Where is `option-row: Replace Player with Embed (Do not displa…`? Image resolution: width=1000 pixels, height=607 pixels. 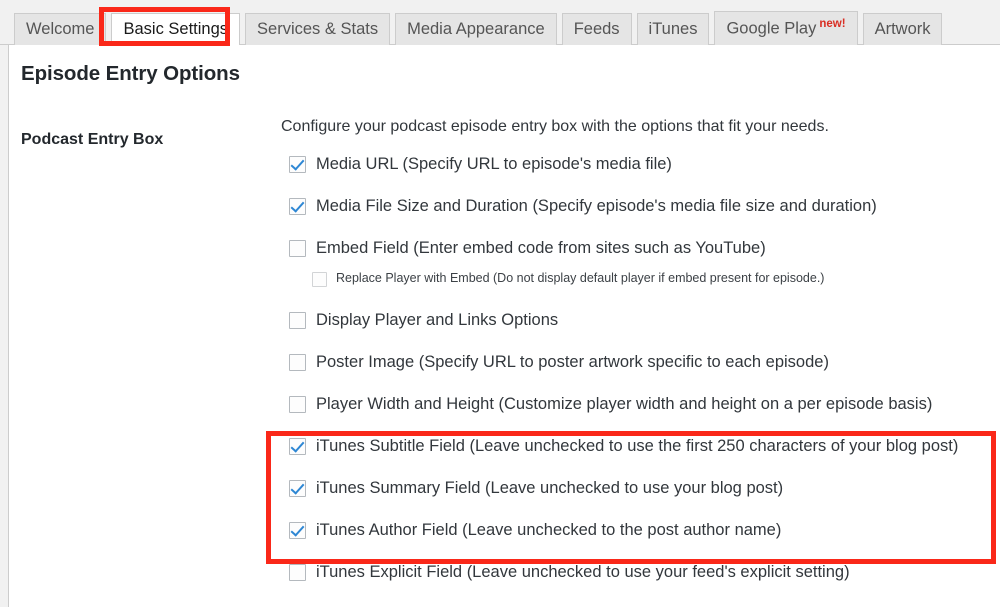 option-row: Replace Player with Embed (Do not displa… is located at coordinates (652, 279).